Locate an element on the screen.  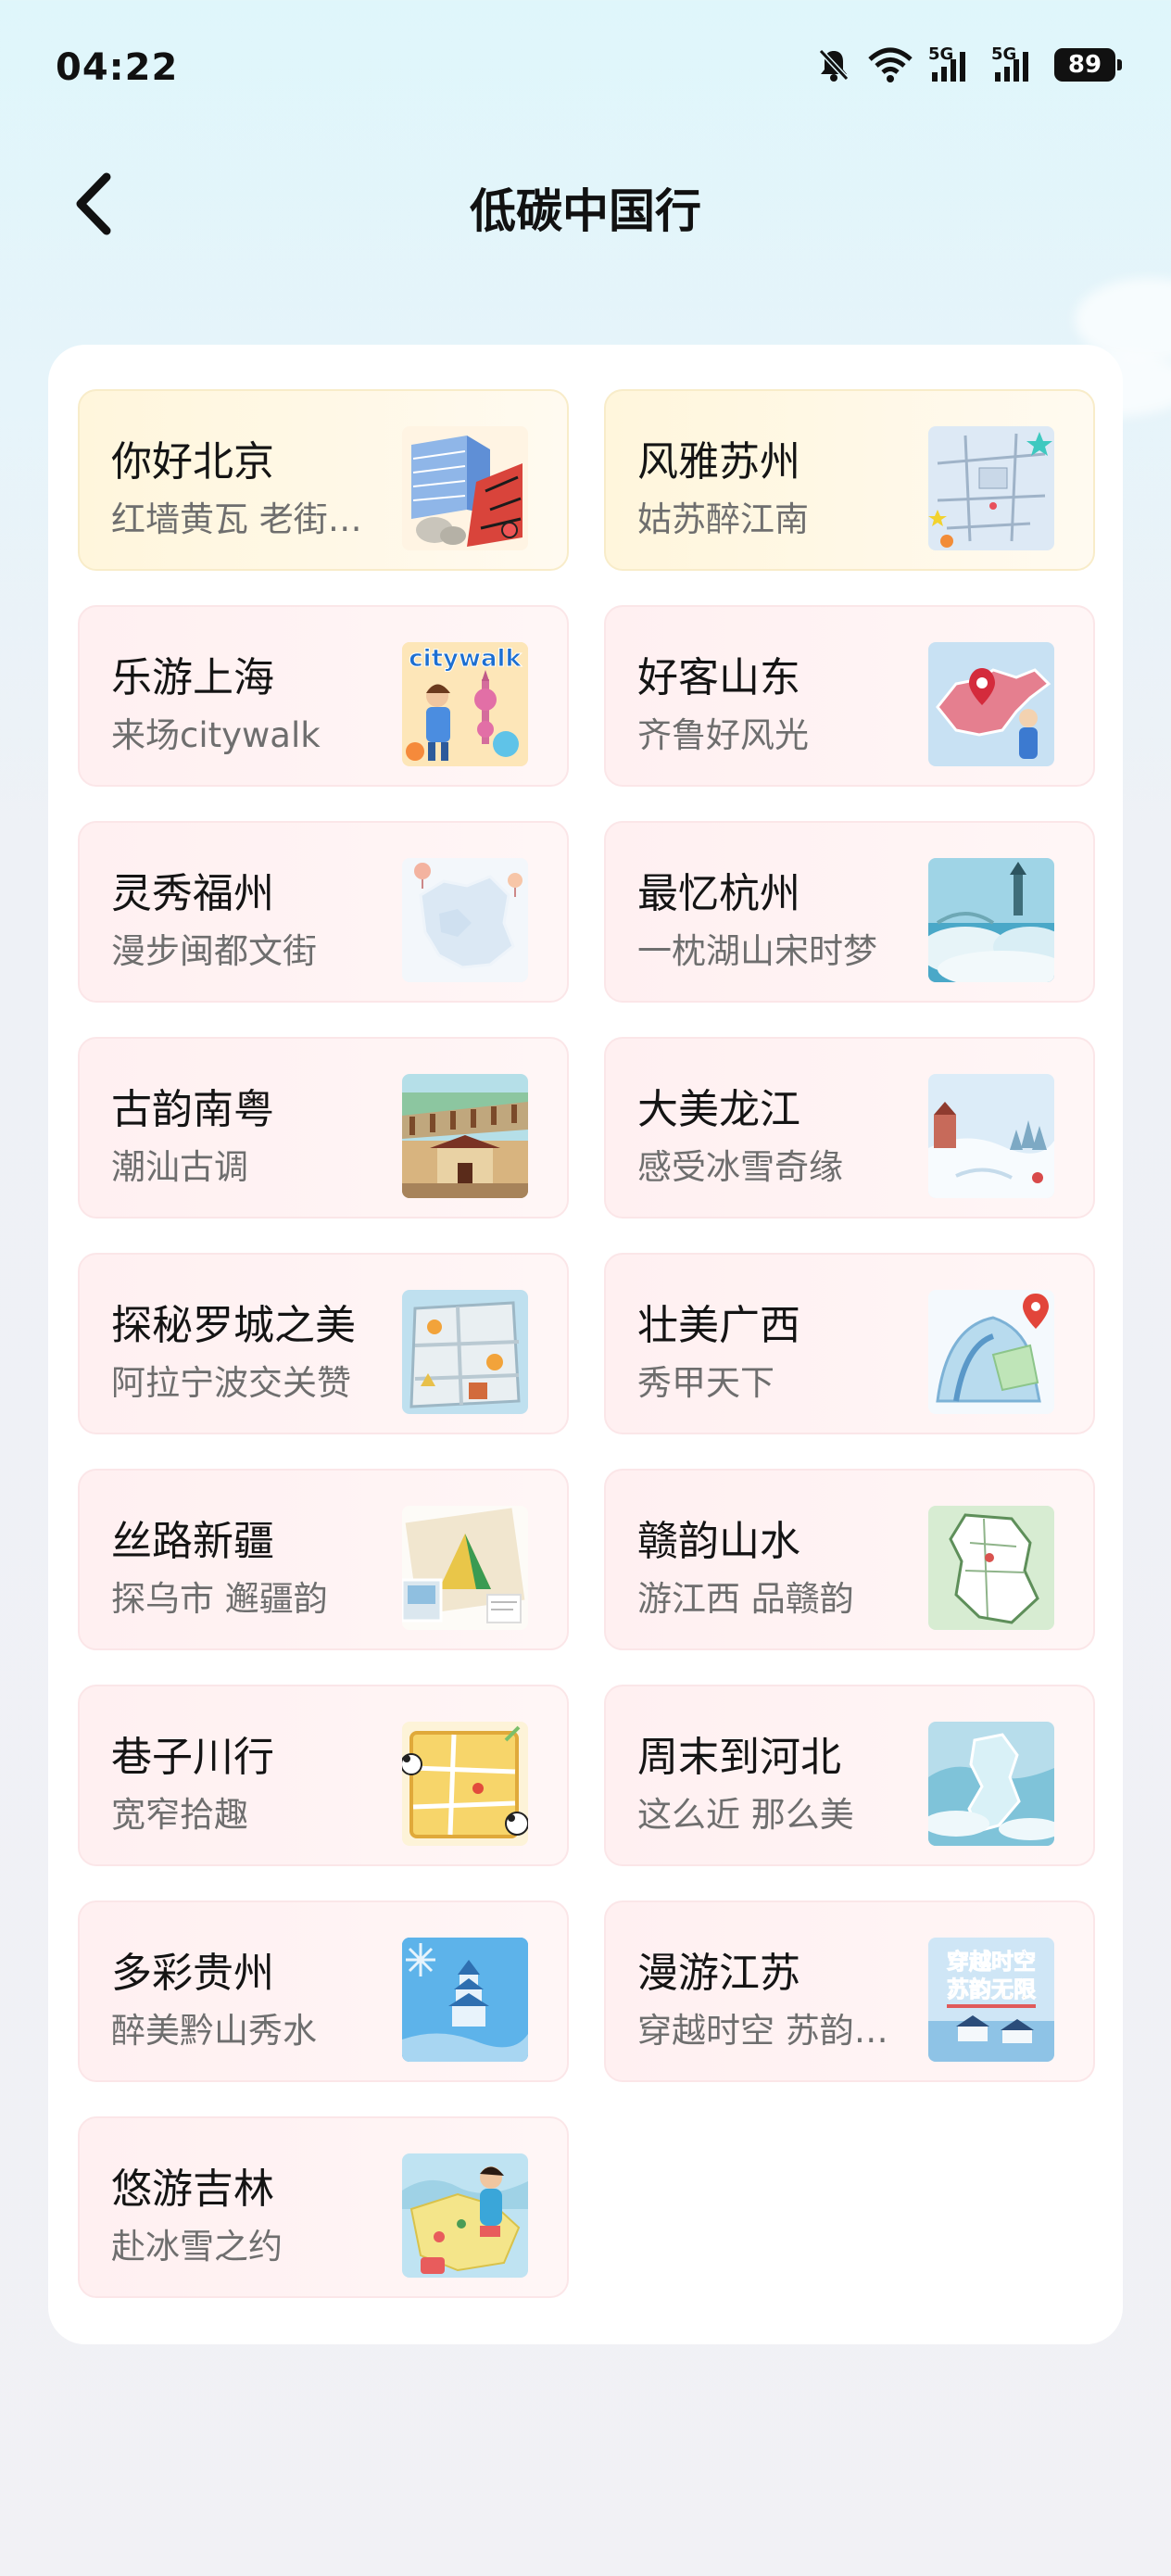
jiangxi-map-thumbnail is located at coordinates (991, 1568).